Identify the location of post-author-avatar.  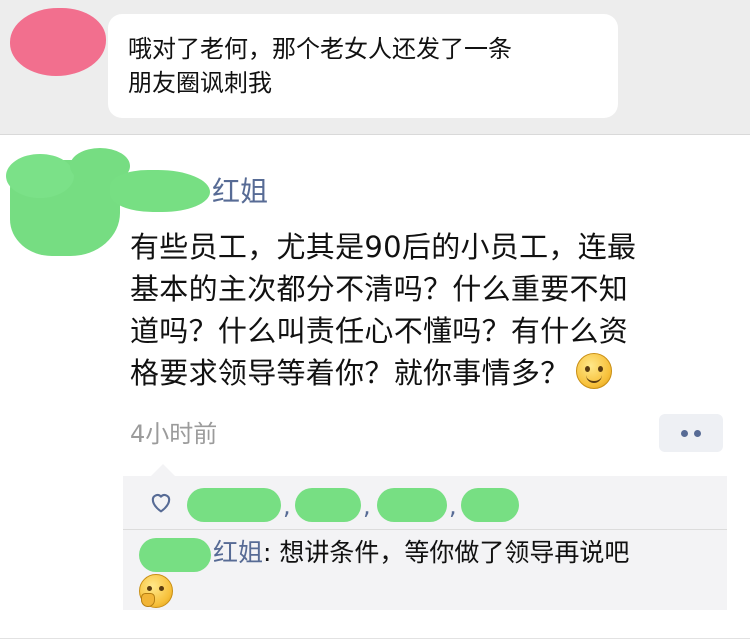
(68, 204).